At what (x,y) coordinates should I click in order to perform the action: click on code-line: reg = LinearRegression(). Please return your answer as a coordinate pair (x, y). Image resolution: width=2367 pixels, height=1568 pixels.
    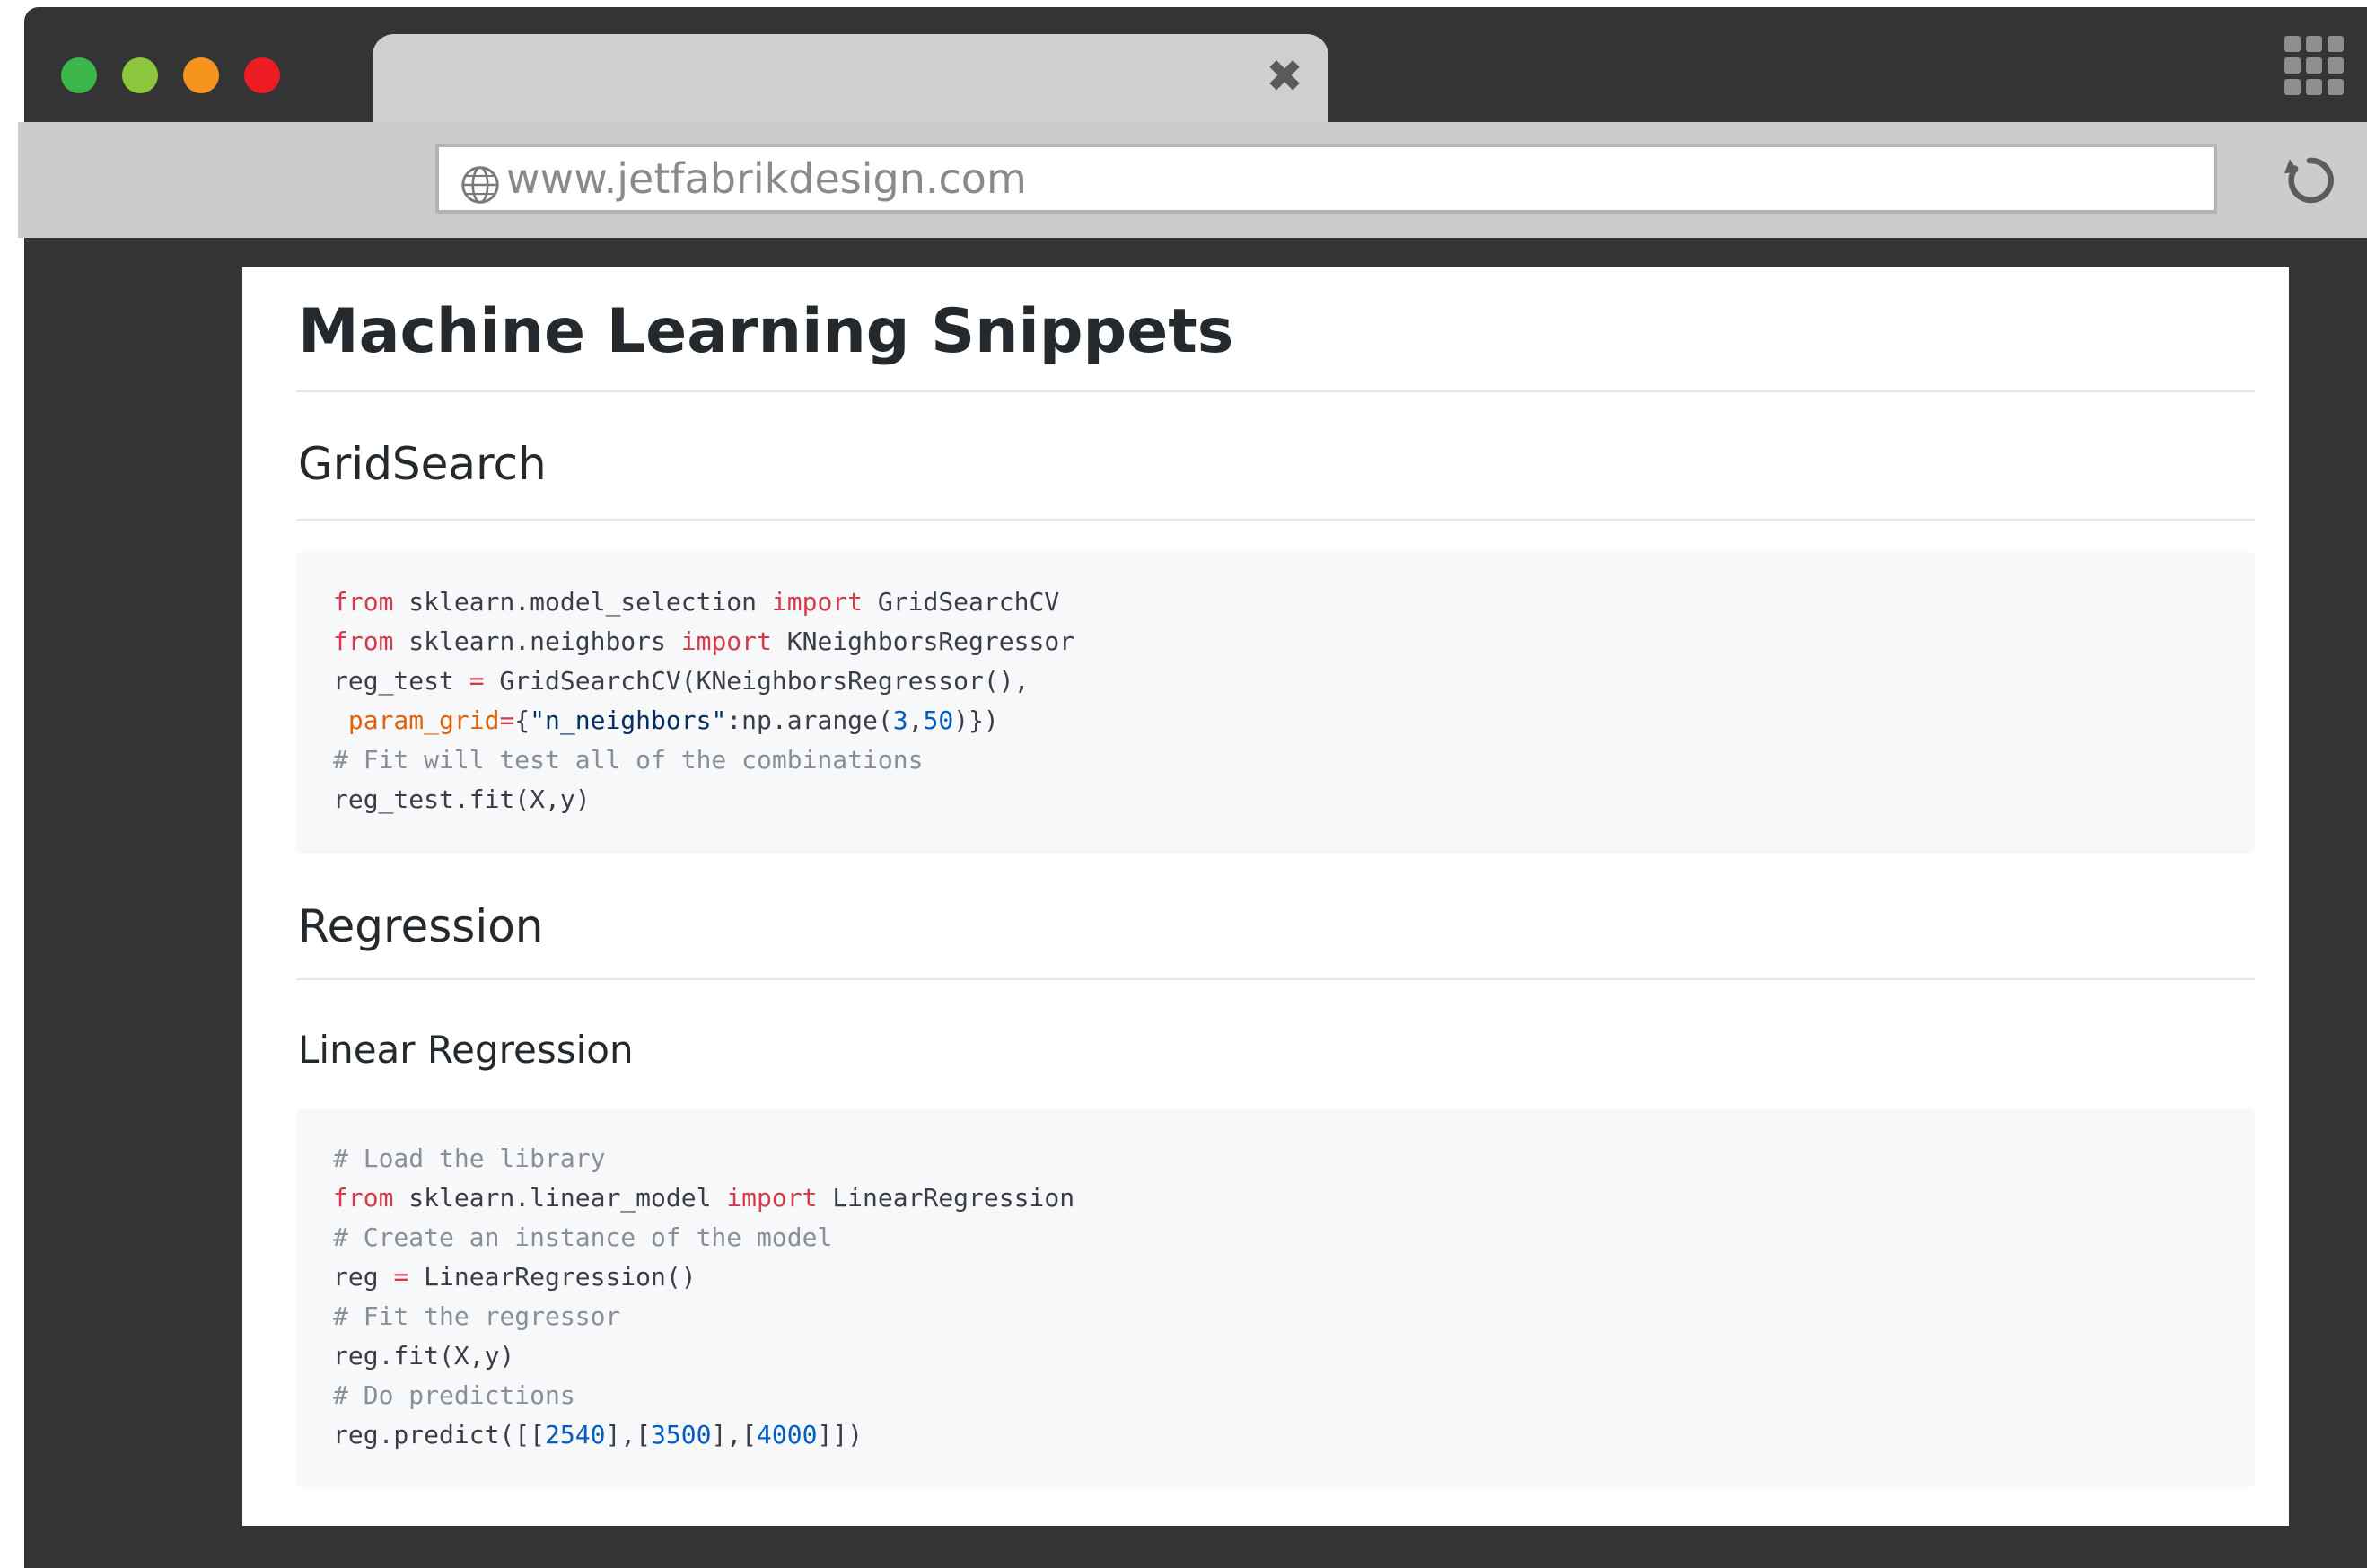
    Looking at the image, I should click on (1294, 1277).